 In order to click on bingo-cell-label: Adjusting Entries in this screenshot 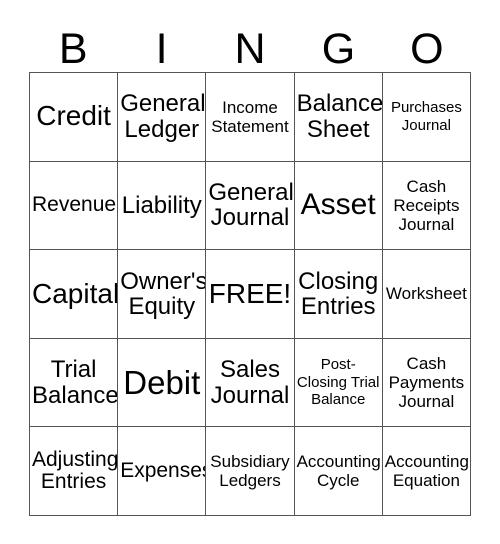, I will do `click(75, 470)`.